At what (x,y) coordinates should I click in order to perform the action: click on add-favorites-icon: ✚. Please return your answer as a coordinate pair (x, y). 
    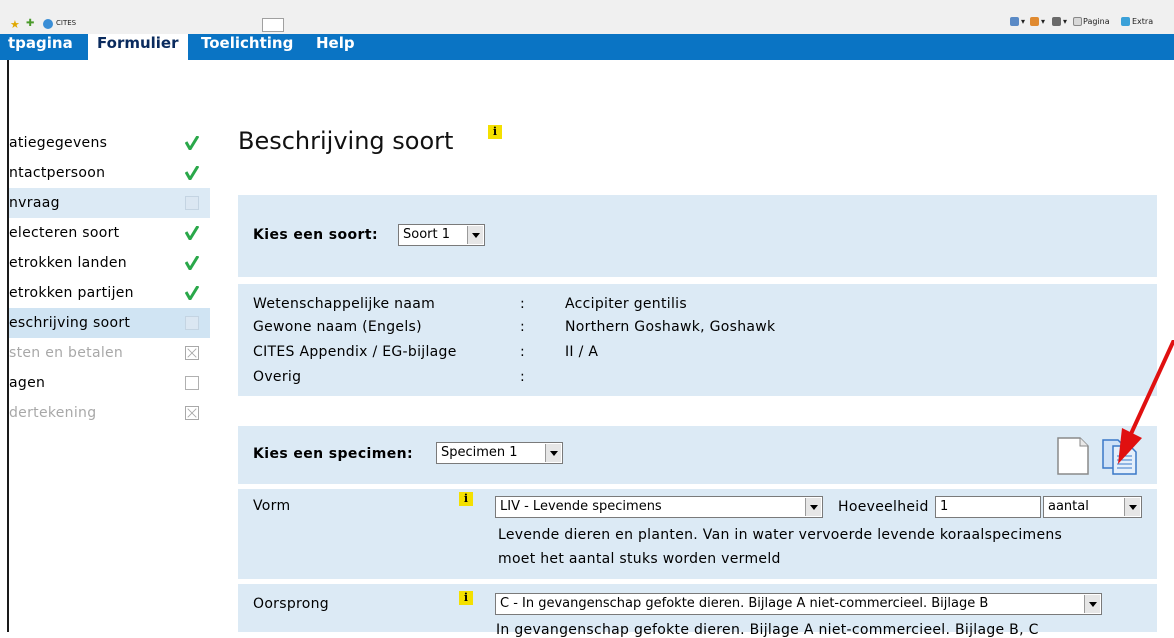
    Looking at the image, I should click on (30, 23).